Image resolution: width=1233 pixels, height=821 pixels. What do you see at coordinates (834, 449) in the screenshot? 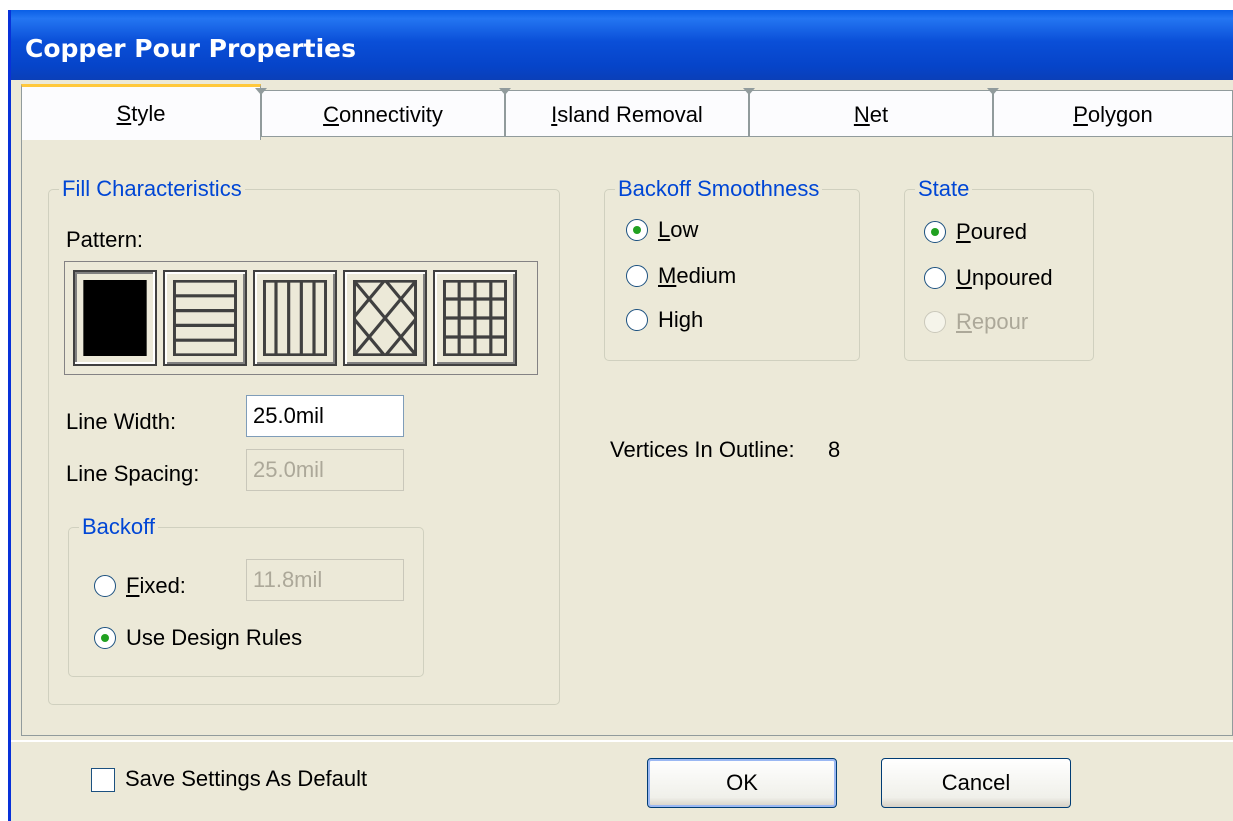
I see `vertices-count: 8` at bounding box center [834, 449].